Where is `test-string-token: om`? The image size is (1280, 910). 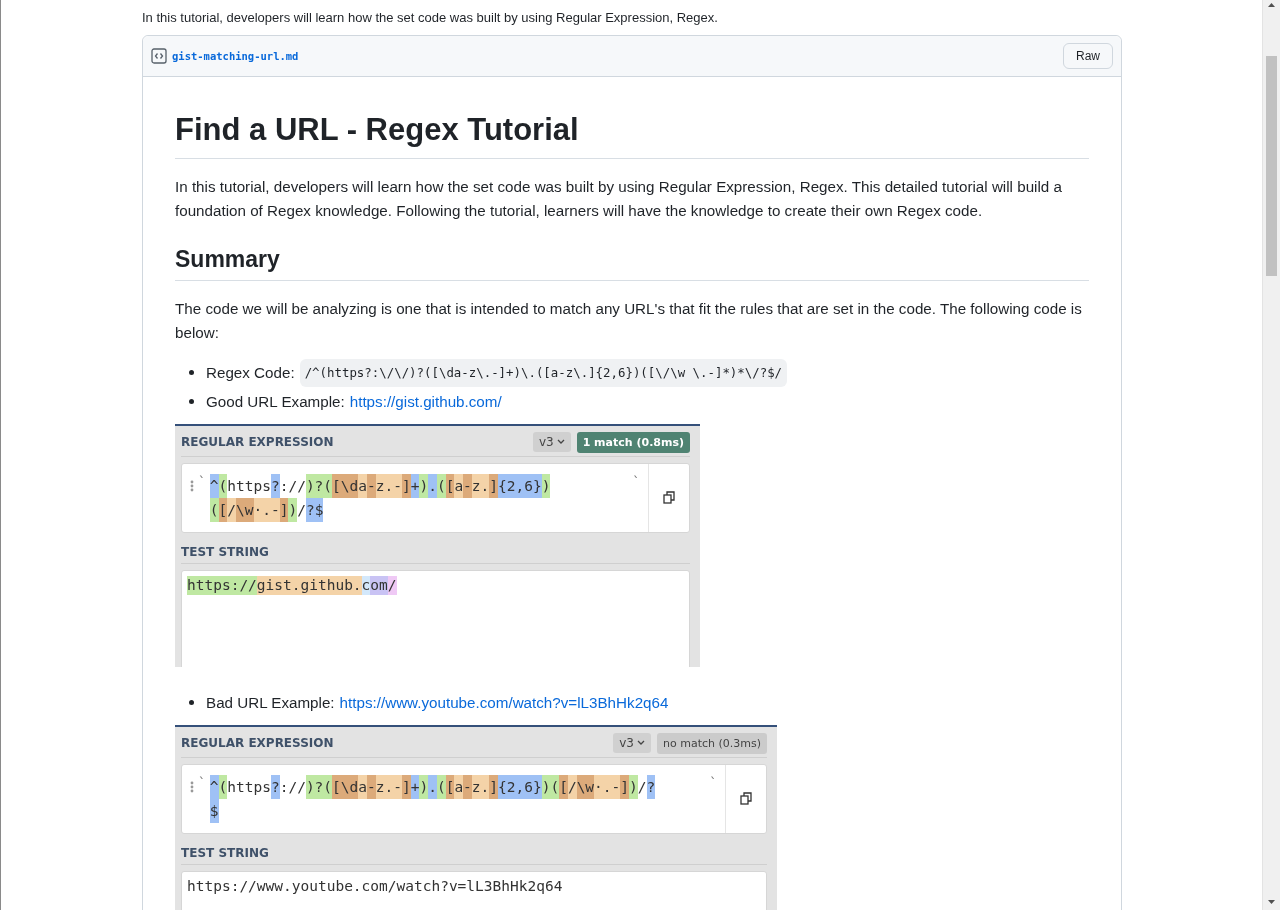 test-string-token: om is located at coordinates (379, 585).